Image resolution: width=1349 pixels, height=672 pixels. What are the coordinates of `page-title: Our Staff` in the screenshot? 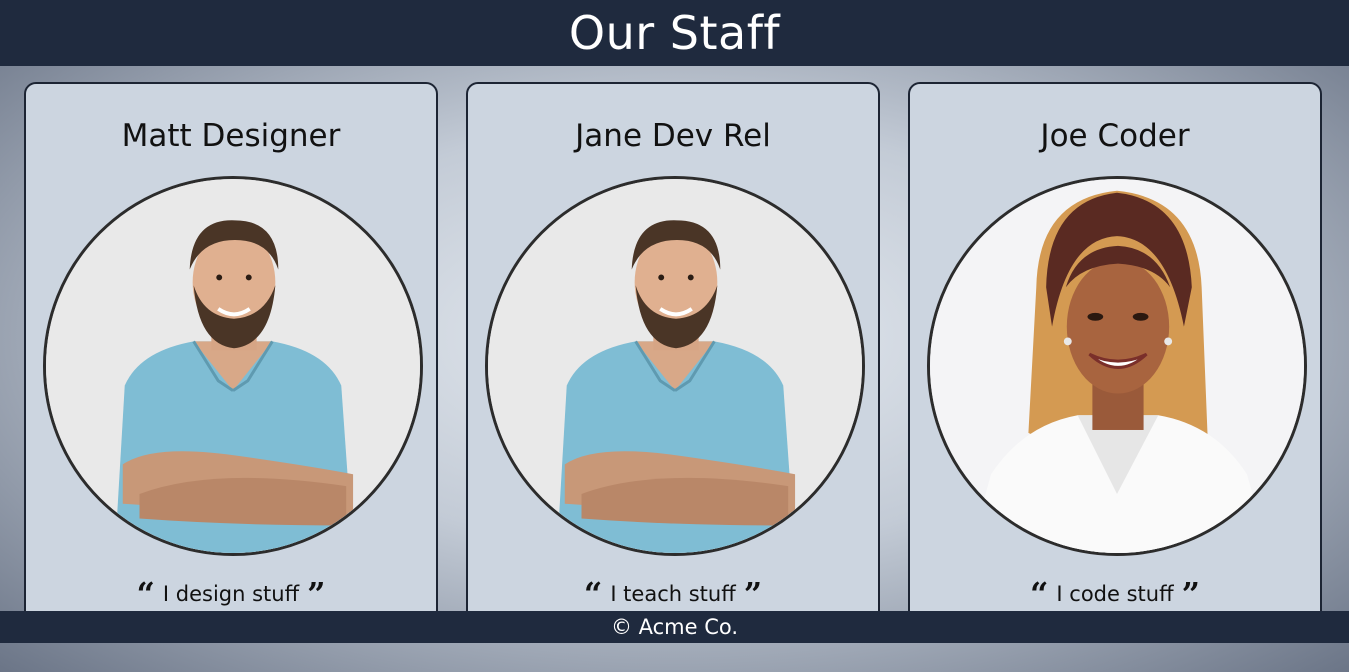 It's located at (674, 33).